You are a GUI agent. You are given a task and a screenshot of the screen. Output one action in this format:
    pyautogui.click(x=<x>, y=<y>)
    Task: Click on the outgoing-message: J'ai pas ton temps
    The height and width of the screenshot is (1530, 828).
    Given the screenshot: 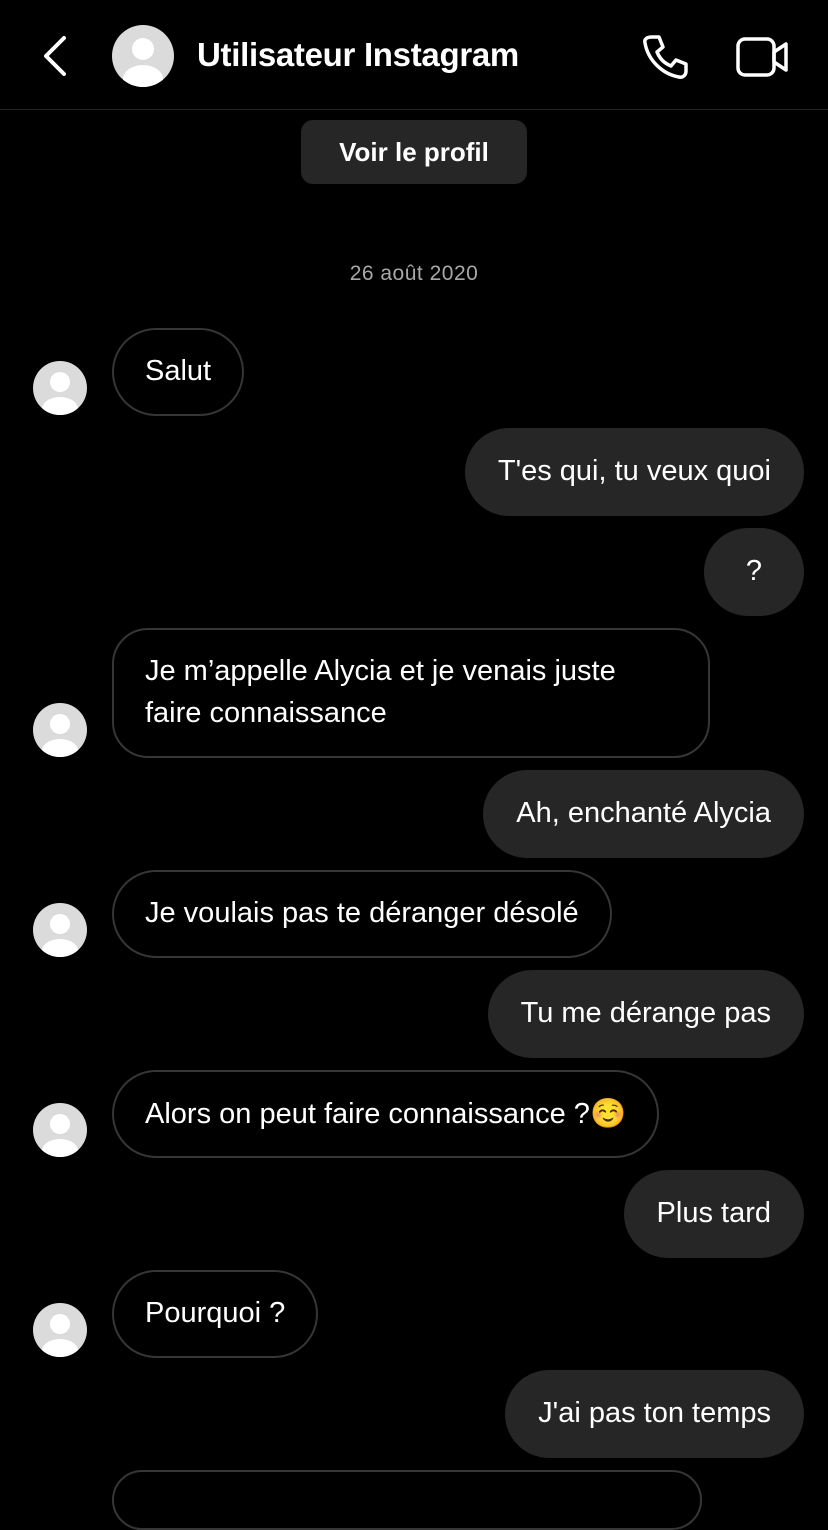 What is the action you would take?
    pyautogui.click(x=654, y=1414)
    